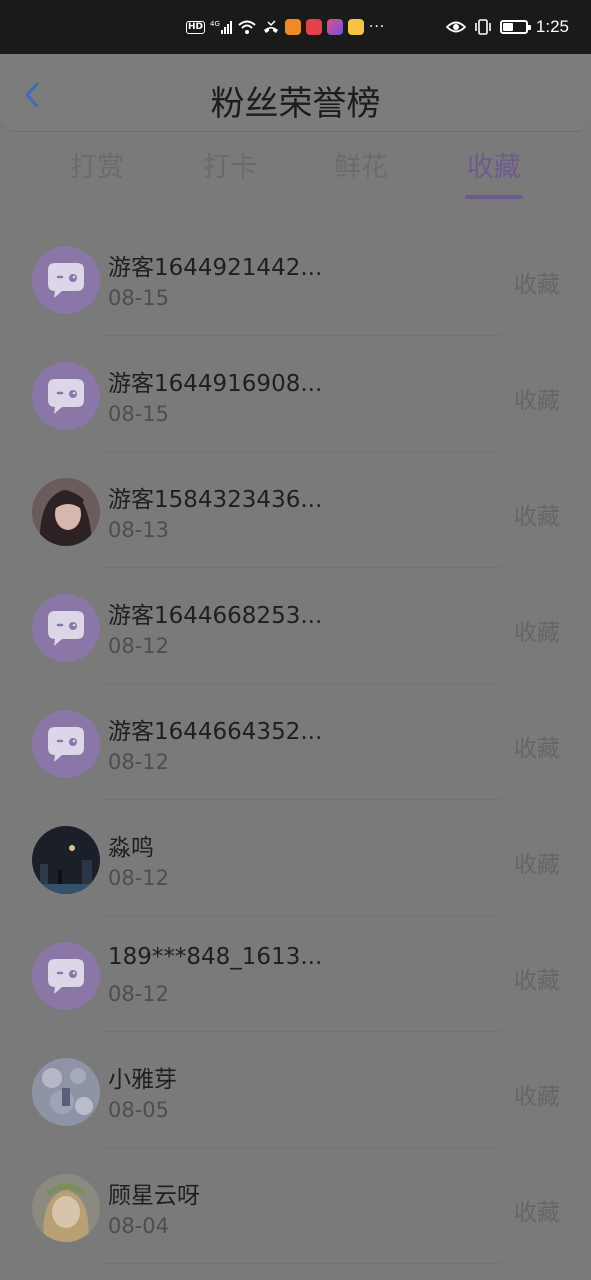  I want to click on battery-icon, so click(515, 27).